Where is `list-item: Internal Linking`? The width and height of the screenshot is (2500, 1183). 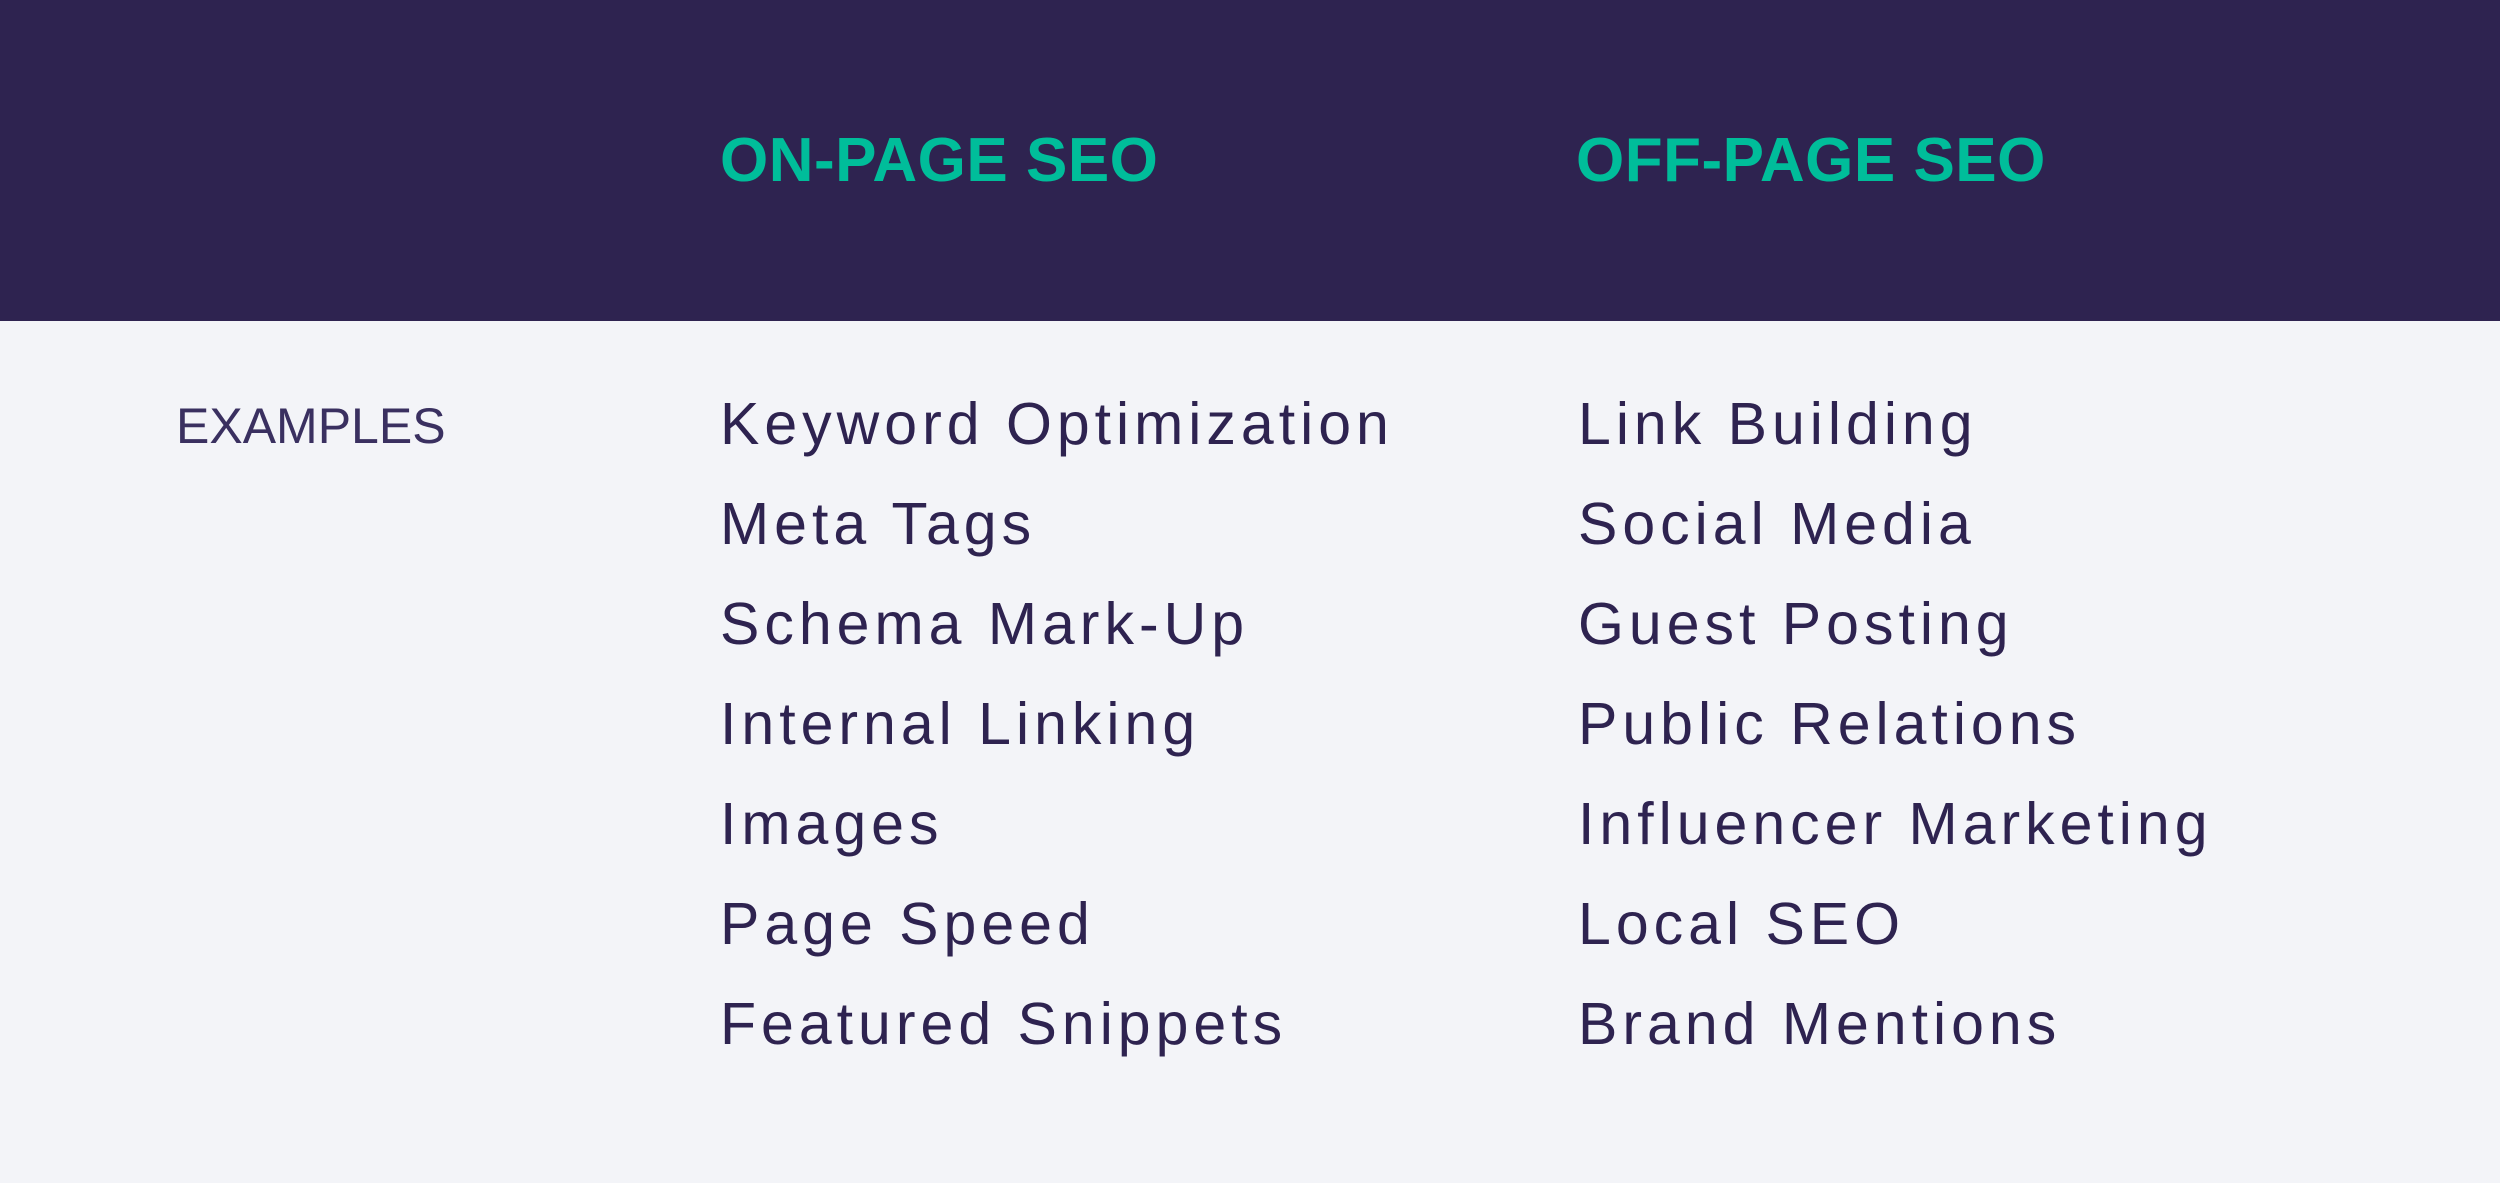 list-item: Internal Linking is located at coordinates (960, 724).